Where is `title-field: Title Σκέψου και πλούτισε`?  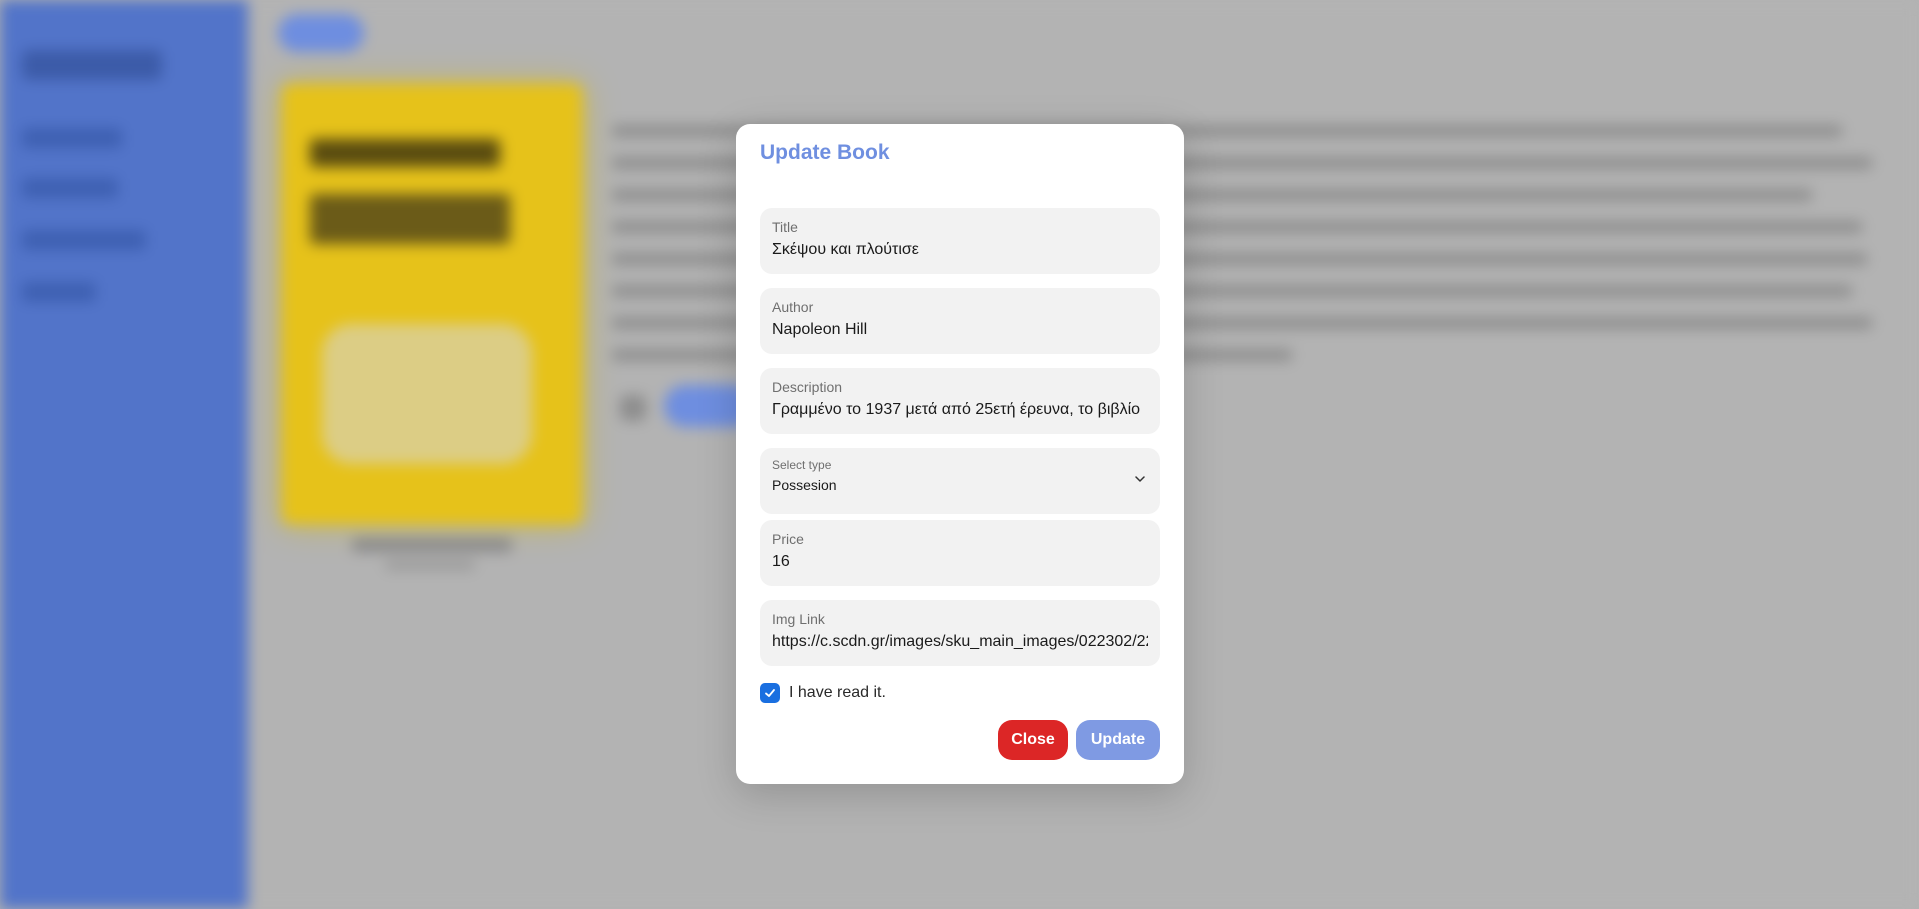 title-field: Title Σκέψου και πλούτισε is located at coordinates (960, 241).